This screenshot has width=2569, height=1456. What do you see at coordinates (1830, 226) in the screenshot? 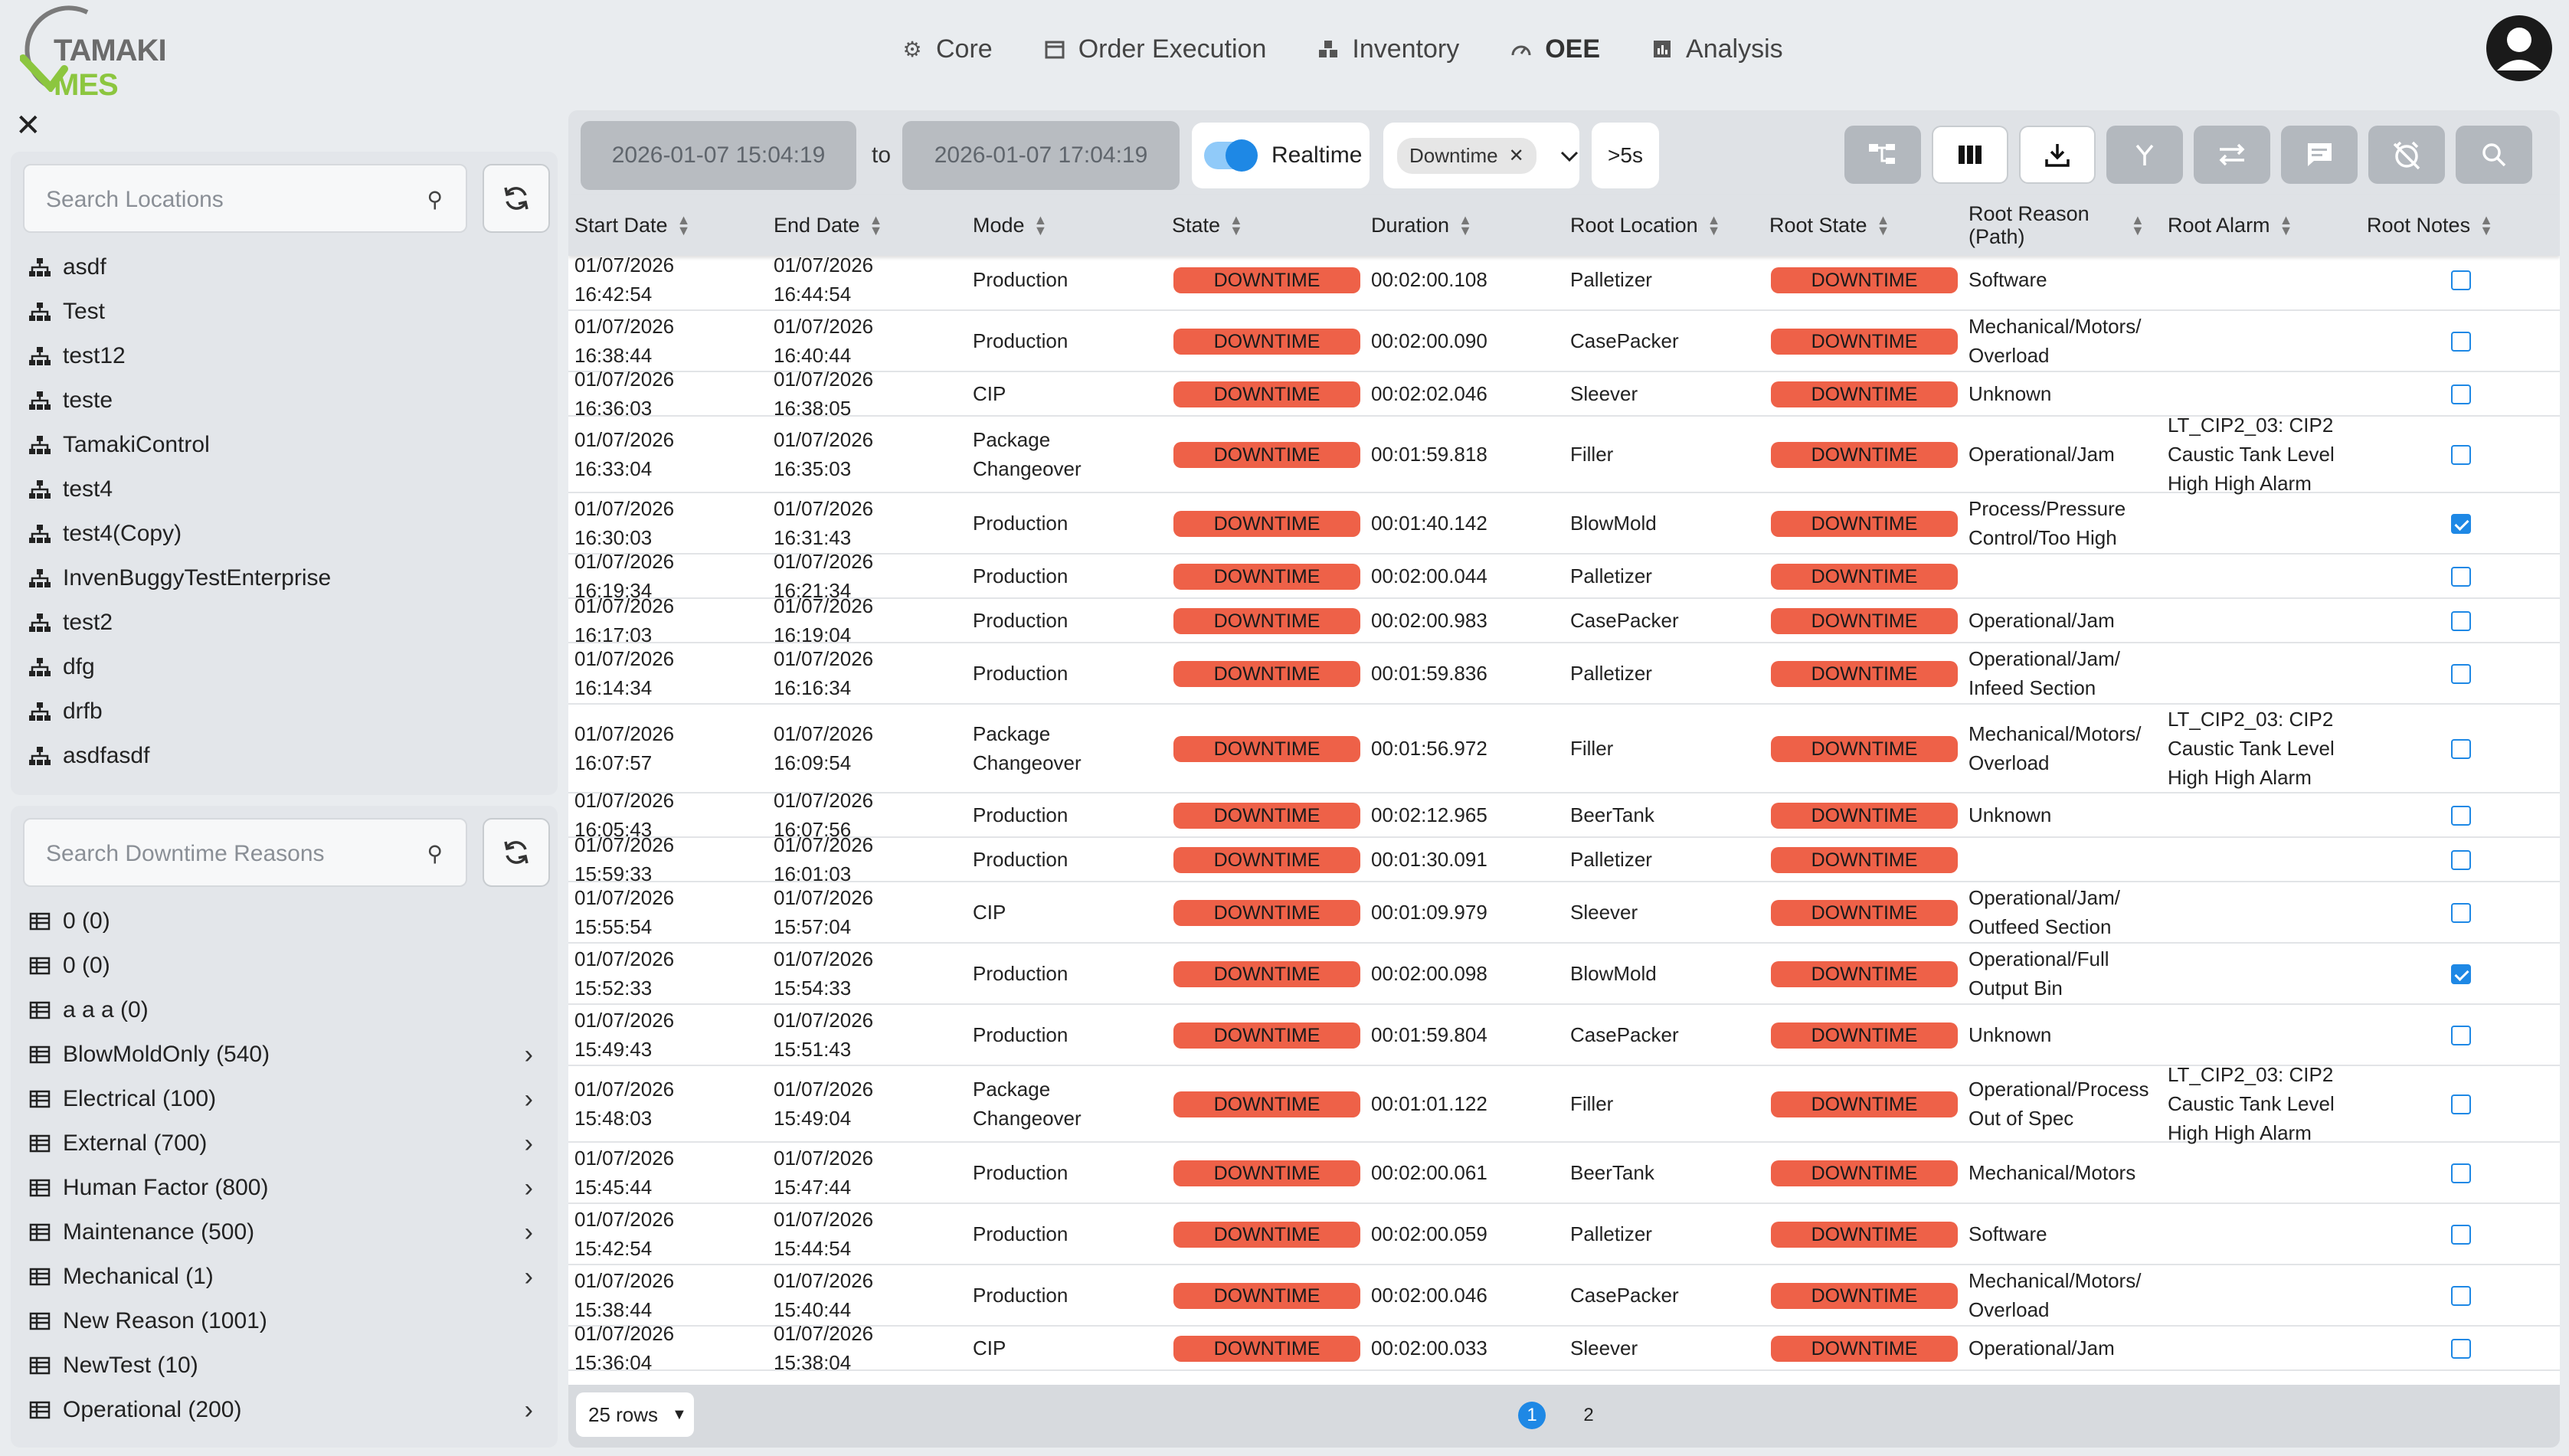
I see `column-header: Root State ▲ ▼` at bounding box center [1830, 226].